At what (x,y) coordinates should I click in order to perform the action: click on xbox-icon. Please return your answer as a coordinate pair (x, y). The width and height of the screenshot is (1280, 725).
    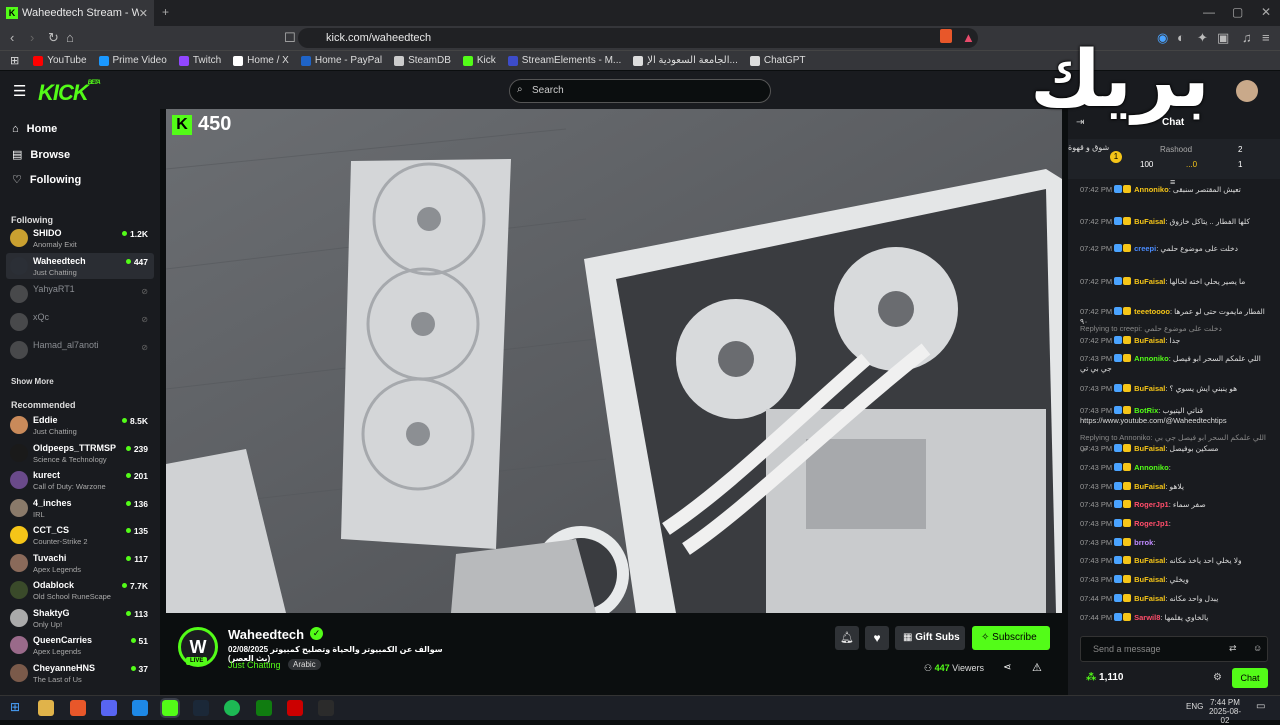
    Looking at the image, I should click on (264, 708).